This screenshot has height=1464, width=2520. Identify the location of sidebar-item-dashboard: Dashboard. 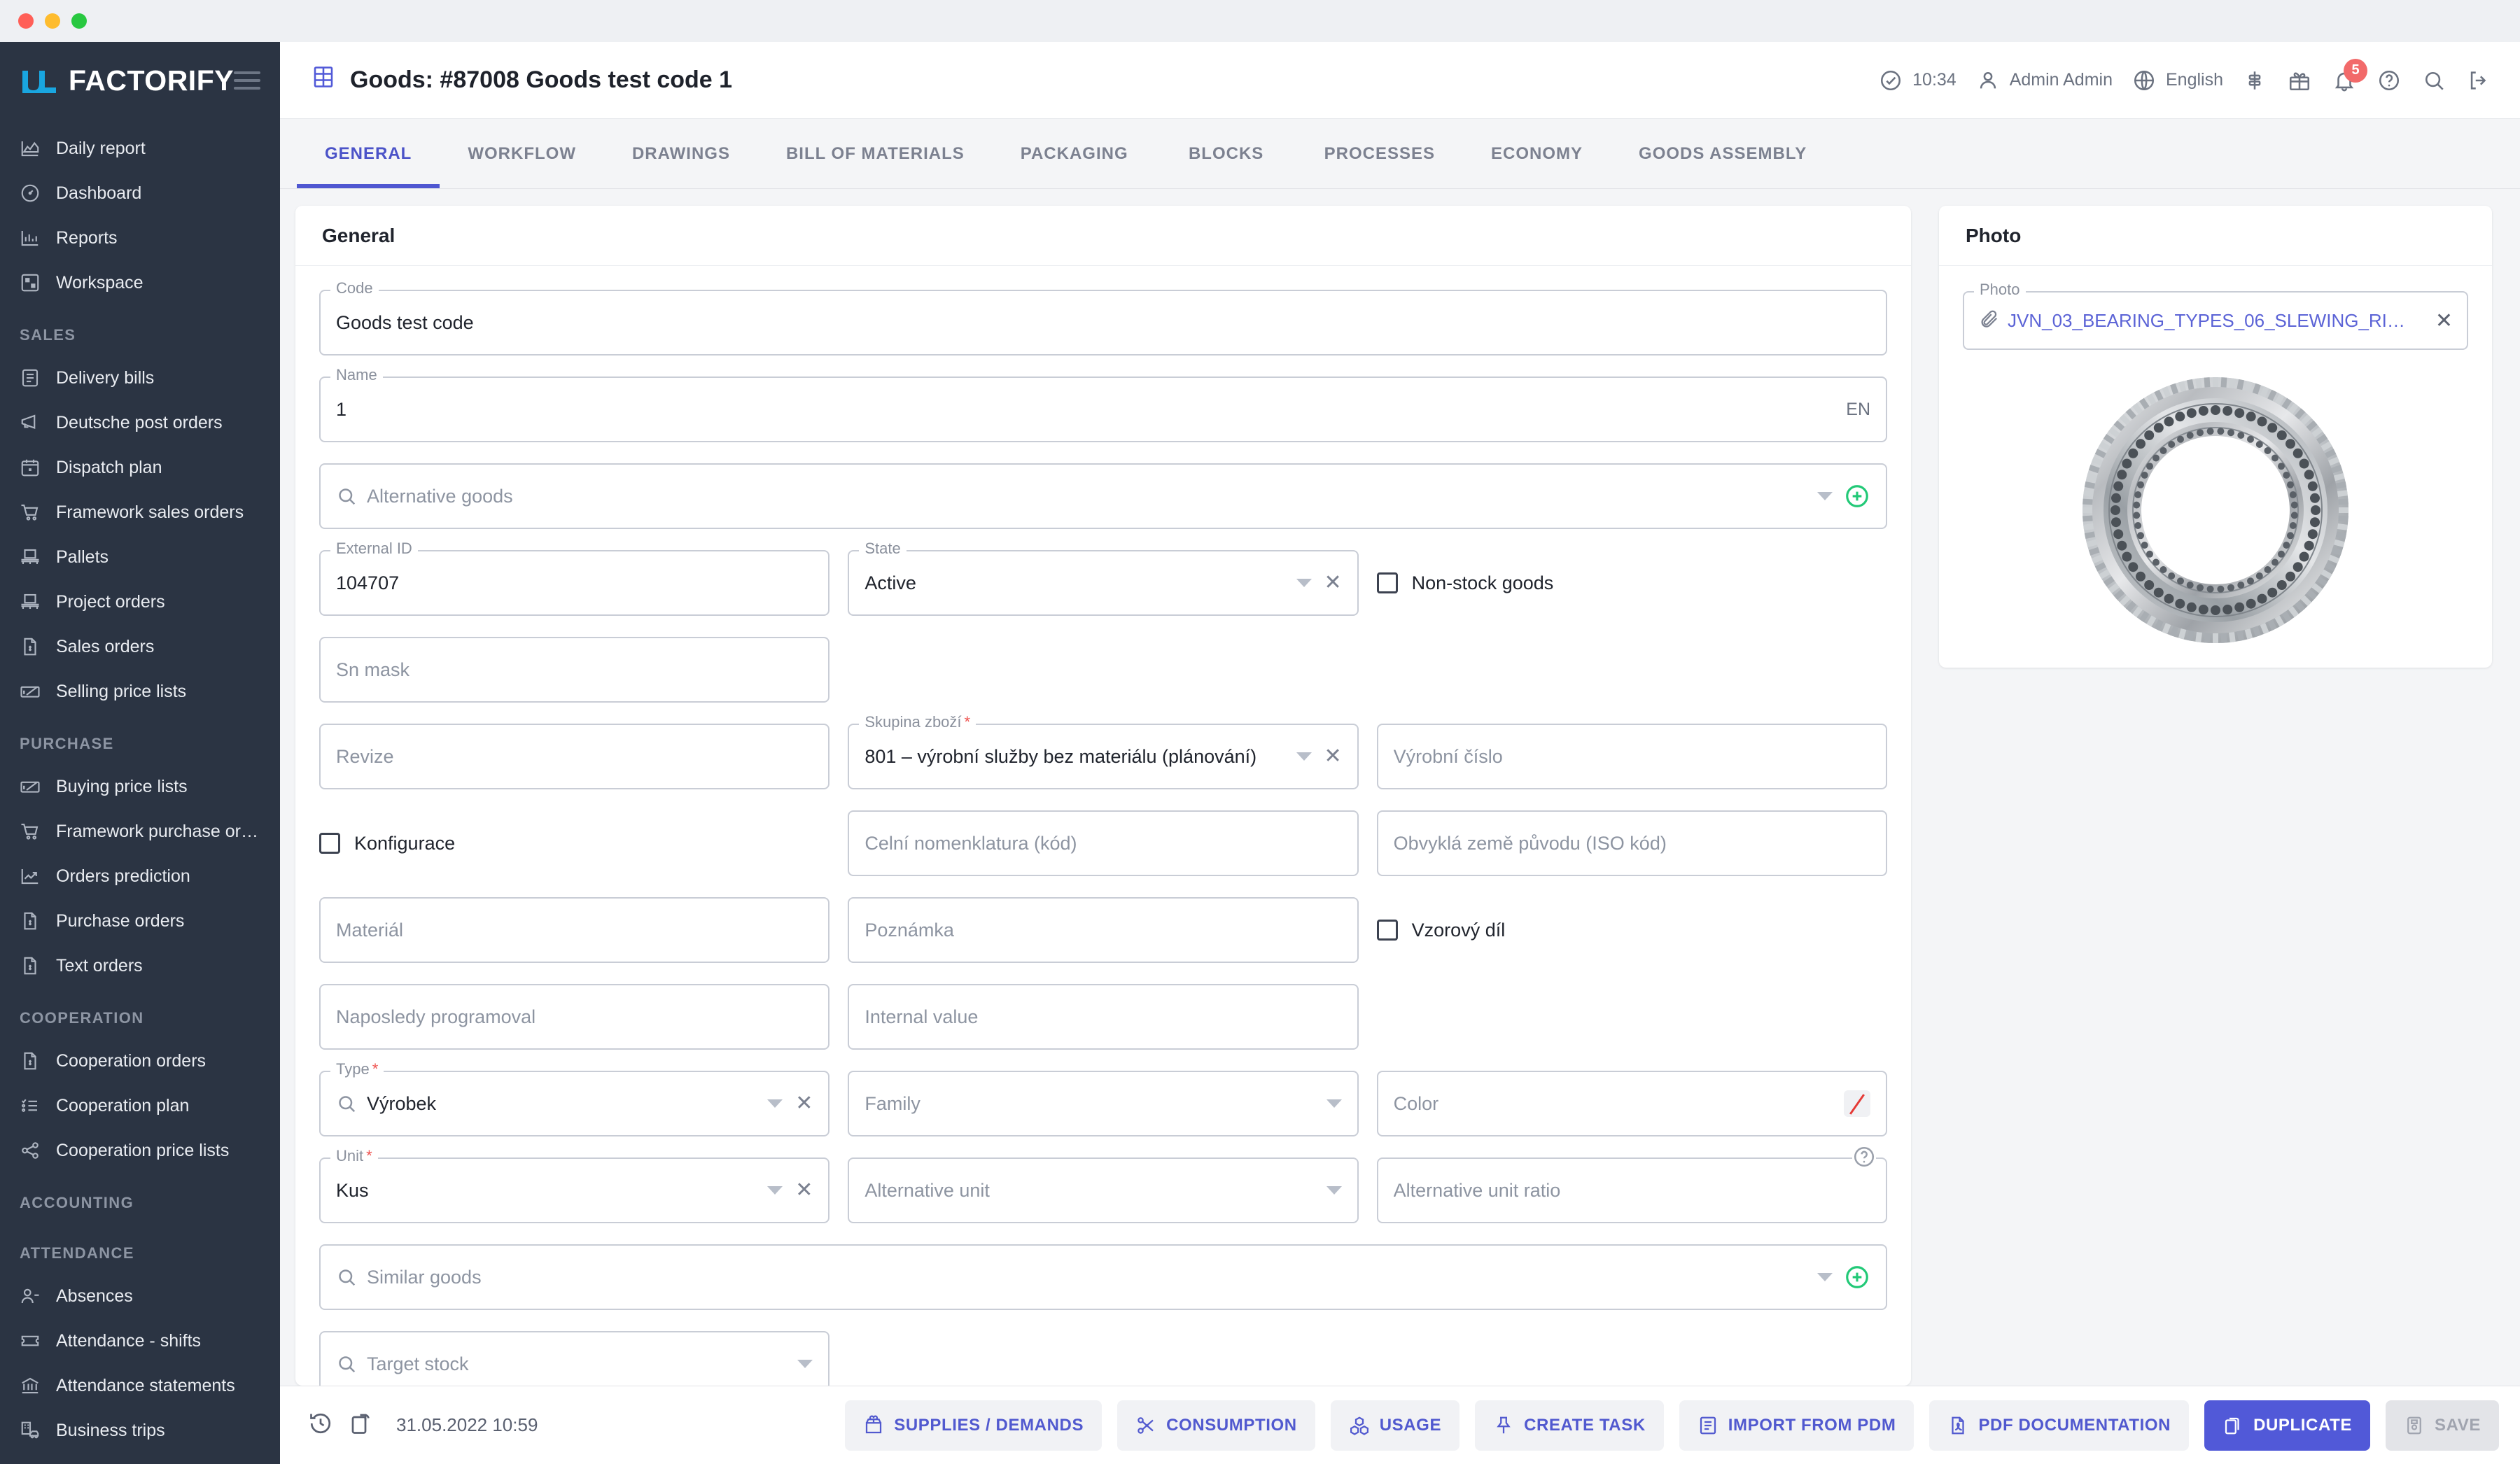
(140, 193).